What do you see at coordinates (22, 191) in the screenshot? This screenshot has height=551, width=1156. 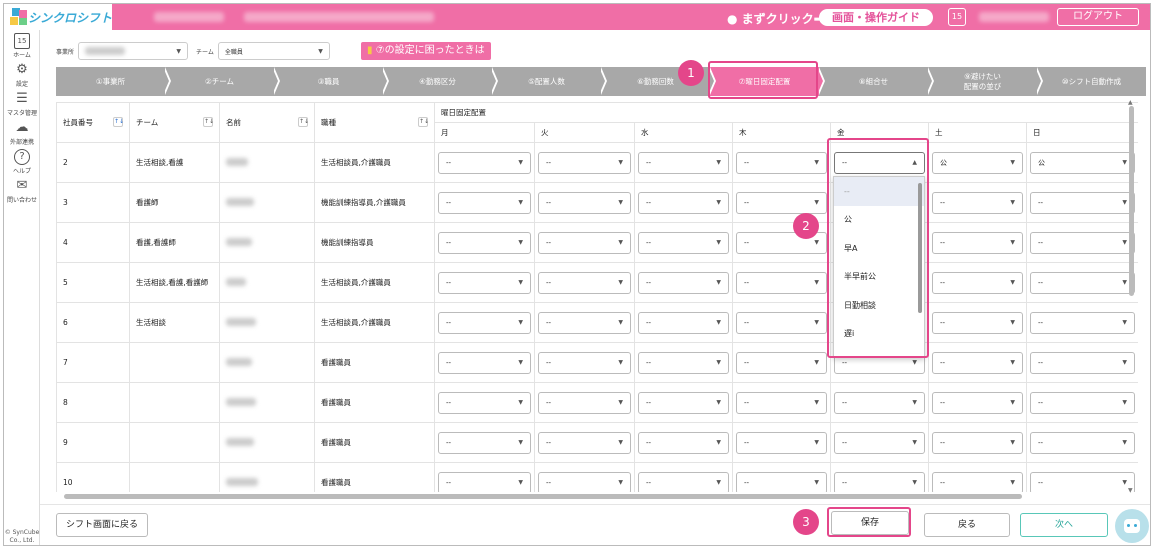 I see `sidebar-item-contact: ✉ 問い合わせ` at bounding box center [22, 191].